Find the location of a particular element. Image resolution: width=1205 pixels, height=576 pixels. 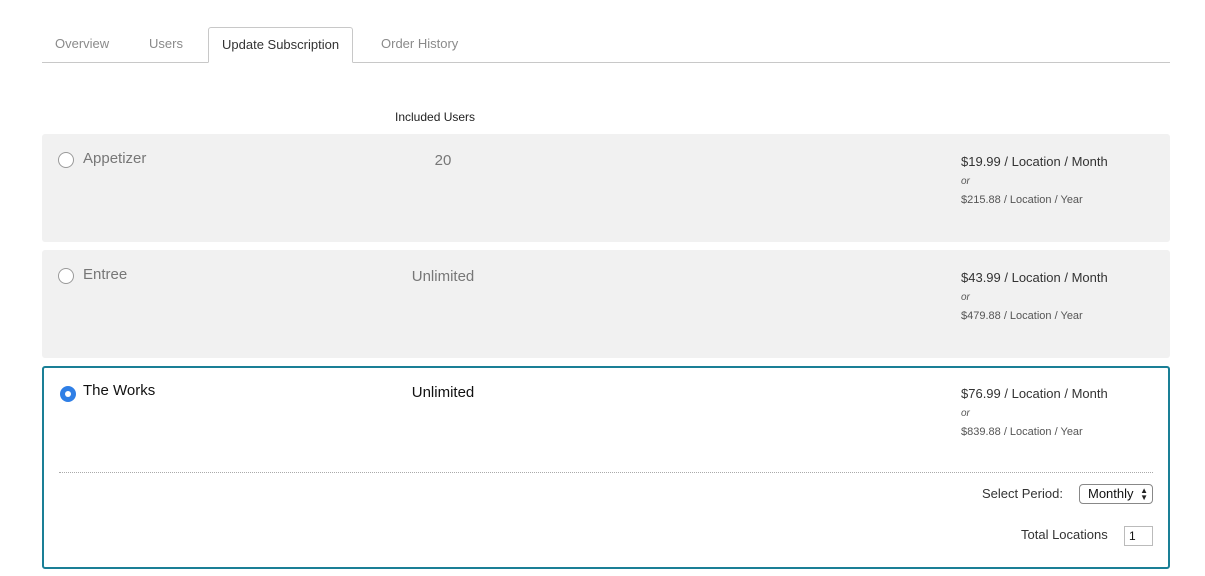

included-users-header: Included Users is located at coordinates (435, 117).